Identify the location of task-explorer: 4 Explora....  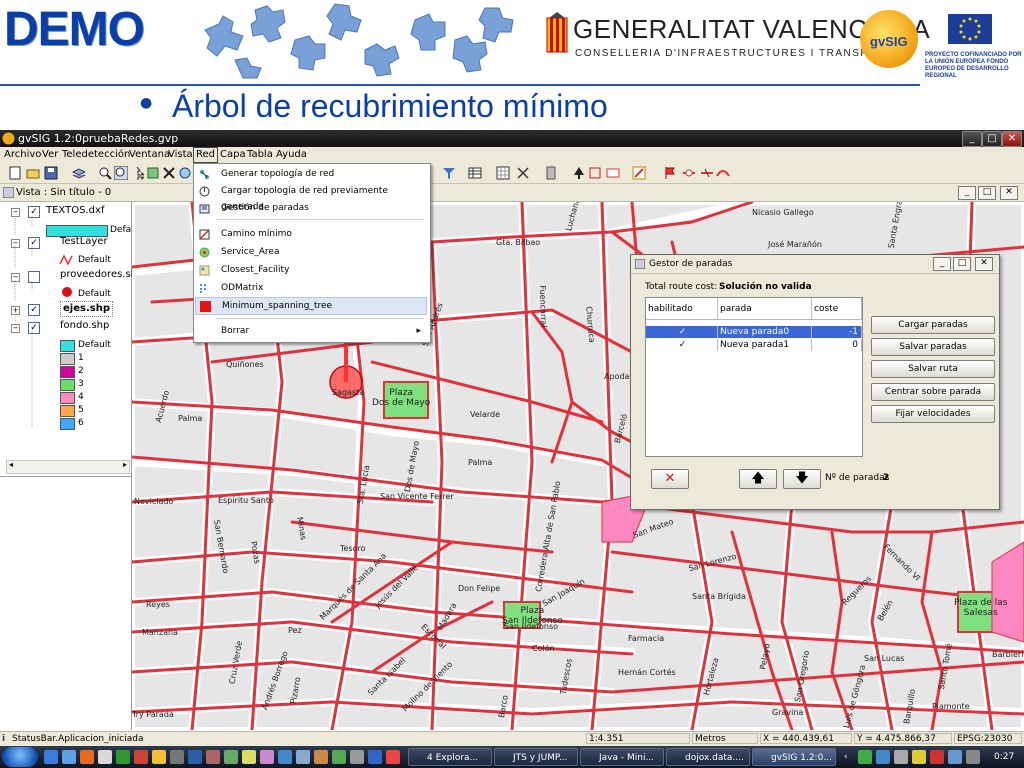
(450, 757).